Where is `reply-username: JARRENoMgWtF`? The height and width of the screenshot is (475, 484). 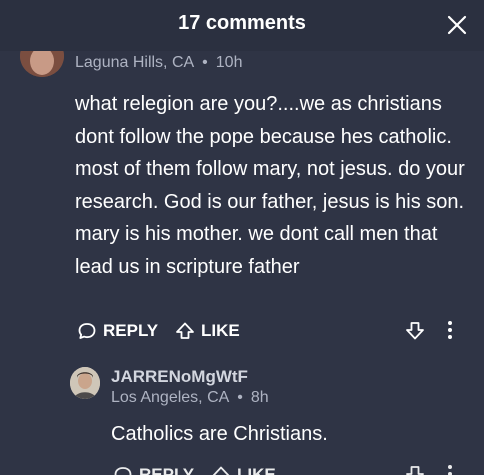
reply-username: JARRENoMgWtF is located at coordinates (179, 377).